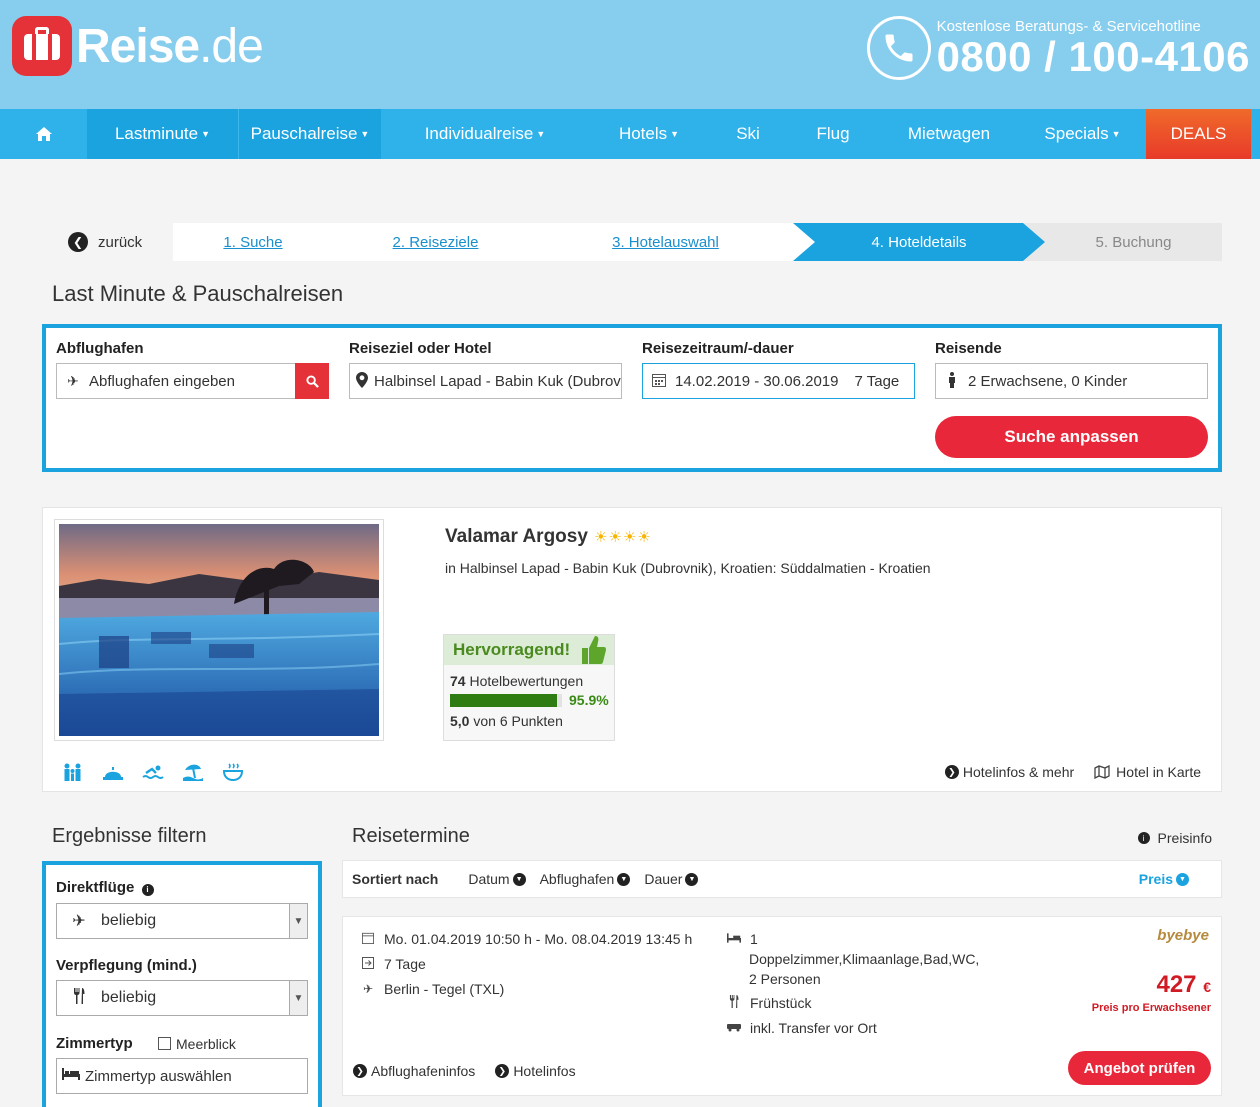 The image size is (1260, 1107). Describe the element at coordinates (233, 772) in the screenshot. I see `spa-icon` at that location.